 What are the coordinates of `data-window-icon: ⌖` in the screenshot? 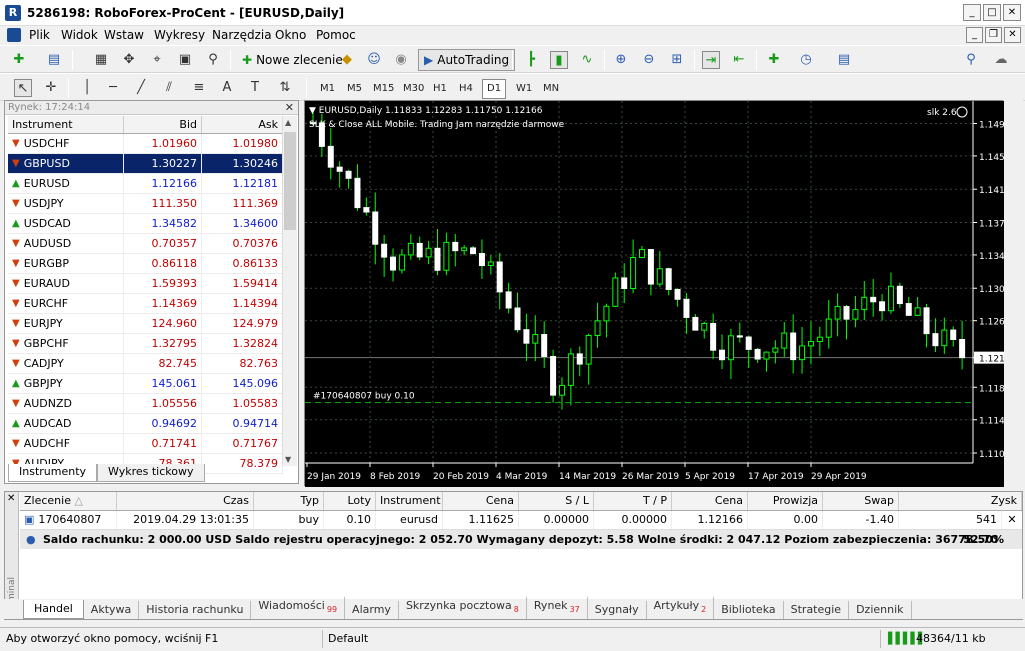 It's located at (157, 60).